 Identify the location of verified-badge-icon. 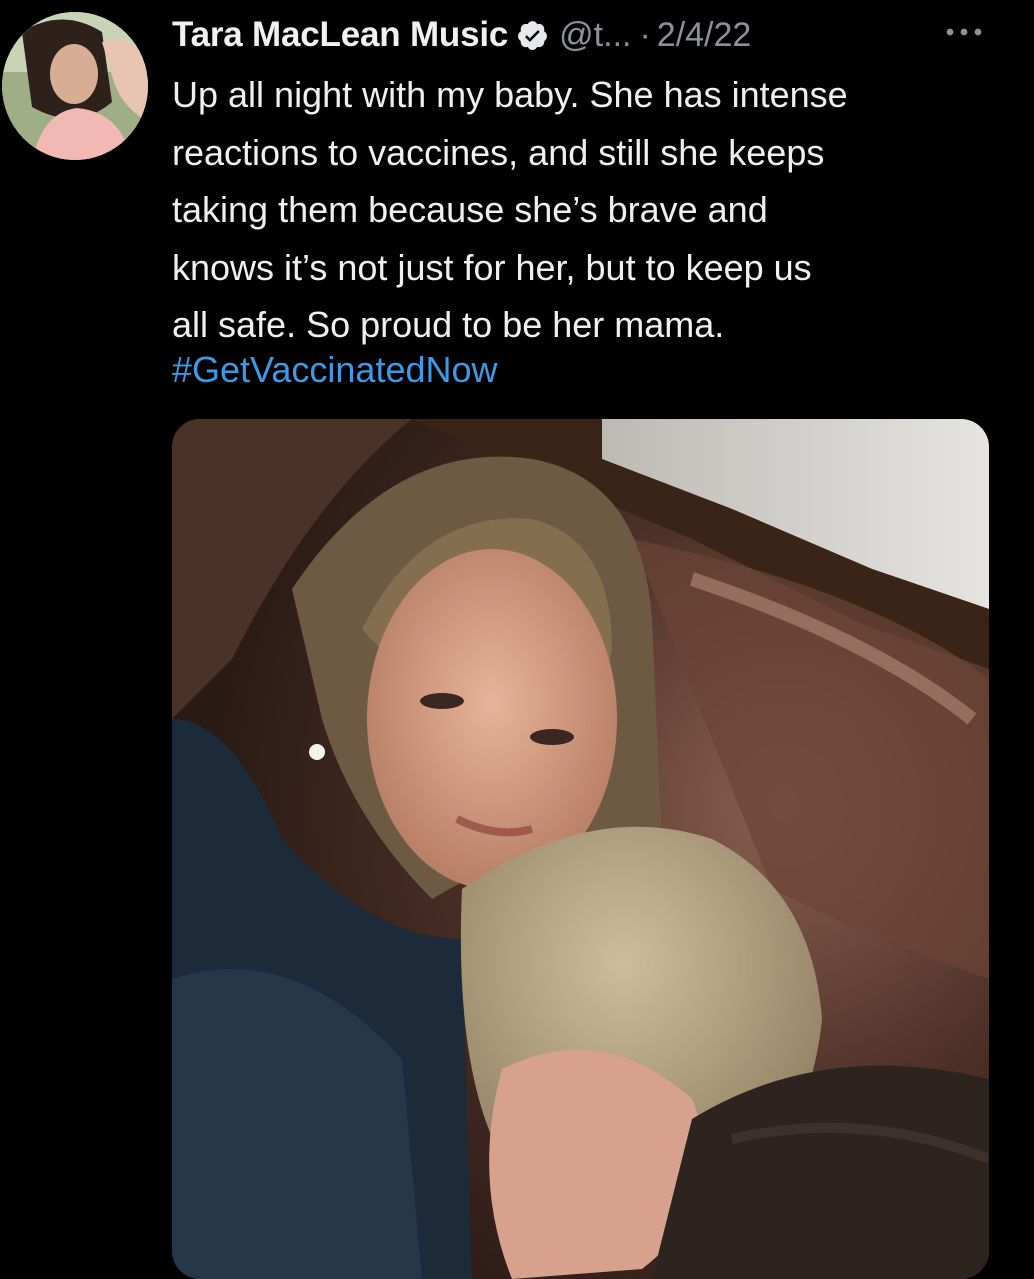
(532, 35).